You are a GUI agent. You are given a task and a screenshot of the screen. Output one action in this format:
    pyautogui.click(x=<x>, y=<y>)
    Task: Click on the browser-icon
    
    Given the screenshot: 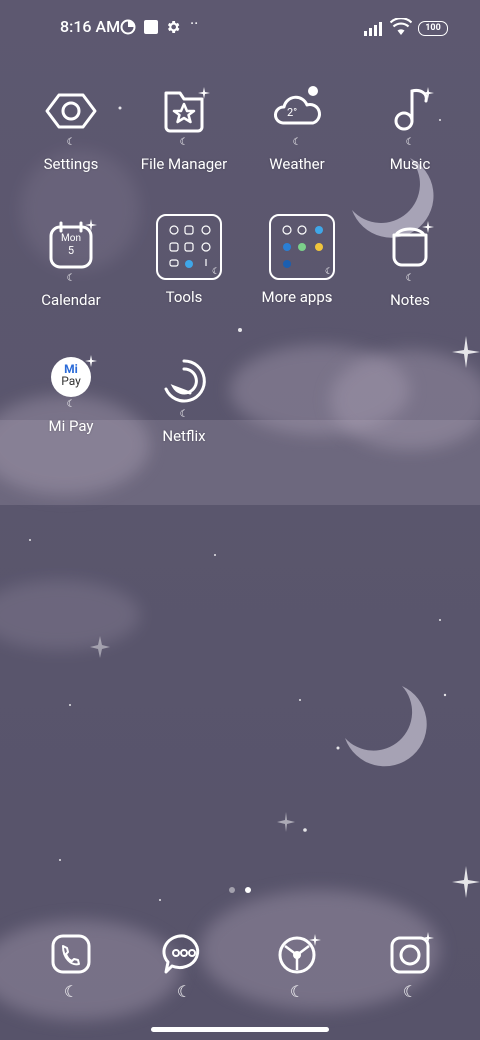 What is the action you would take?
    pyautogui.click(x=299, y=954)
    